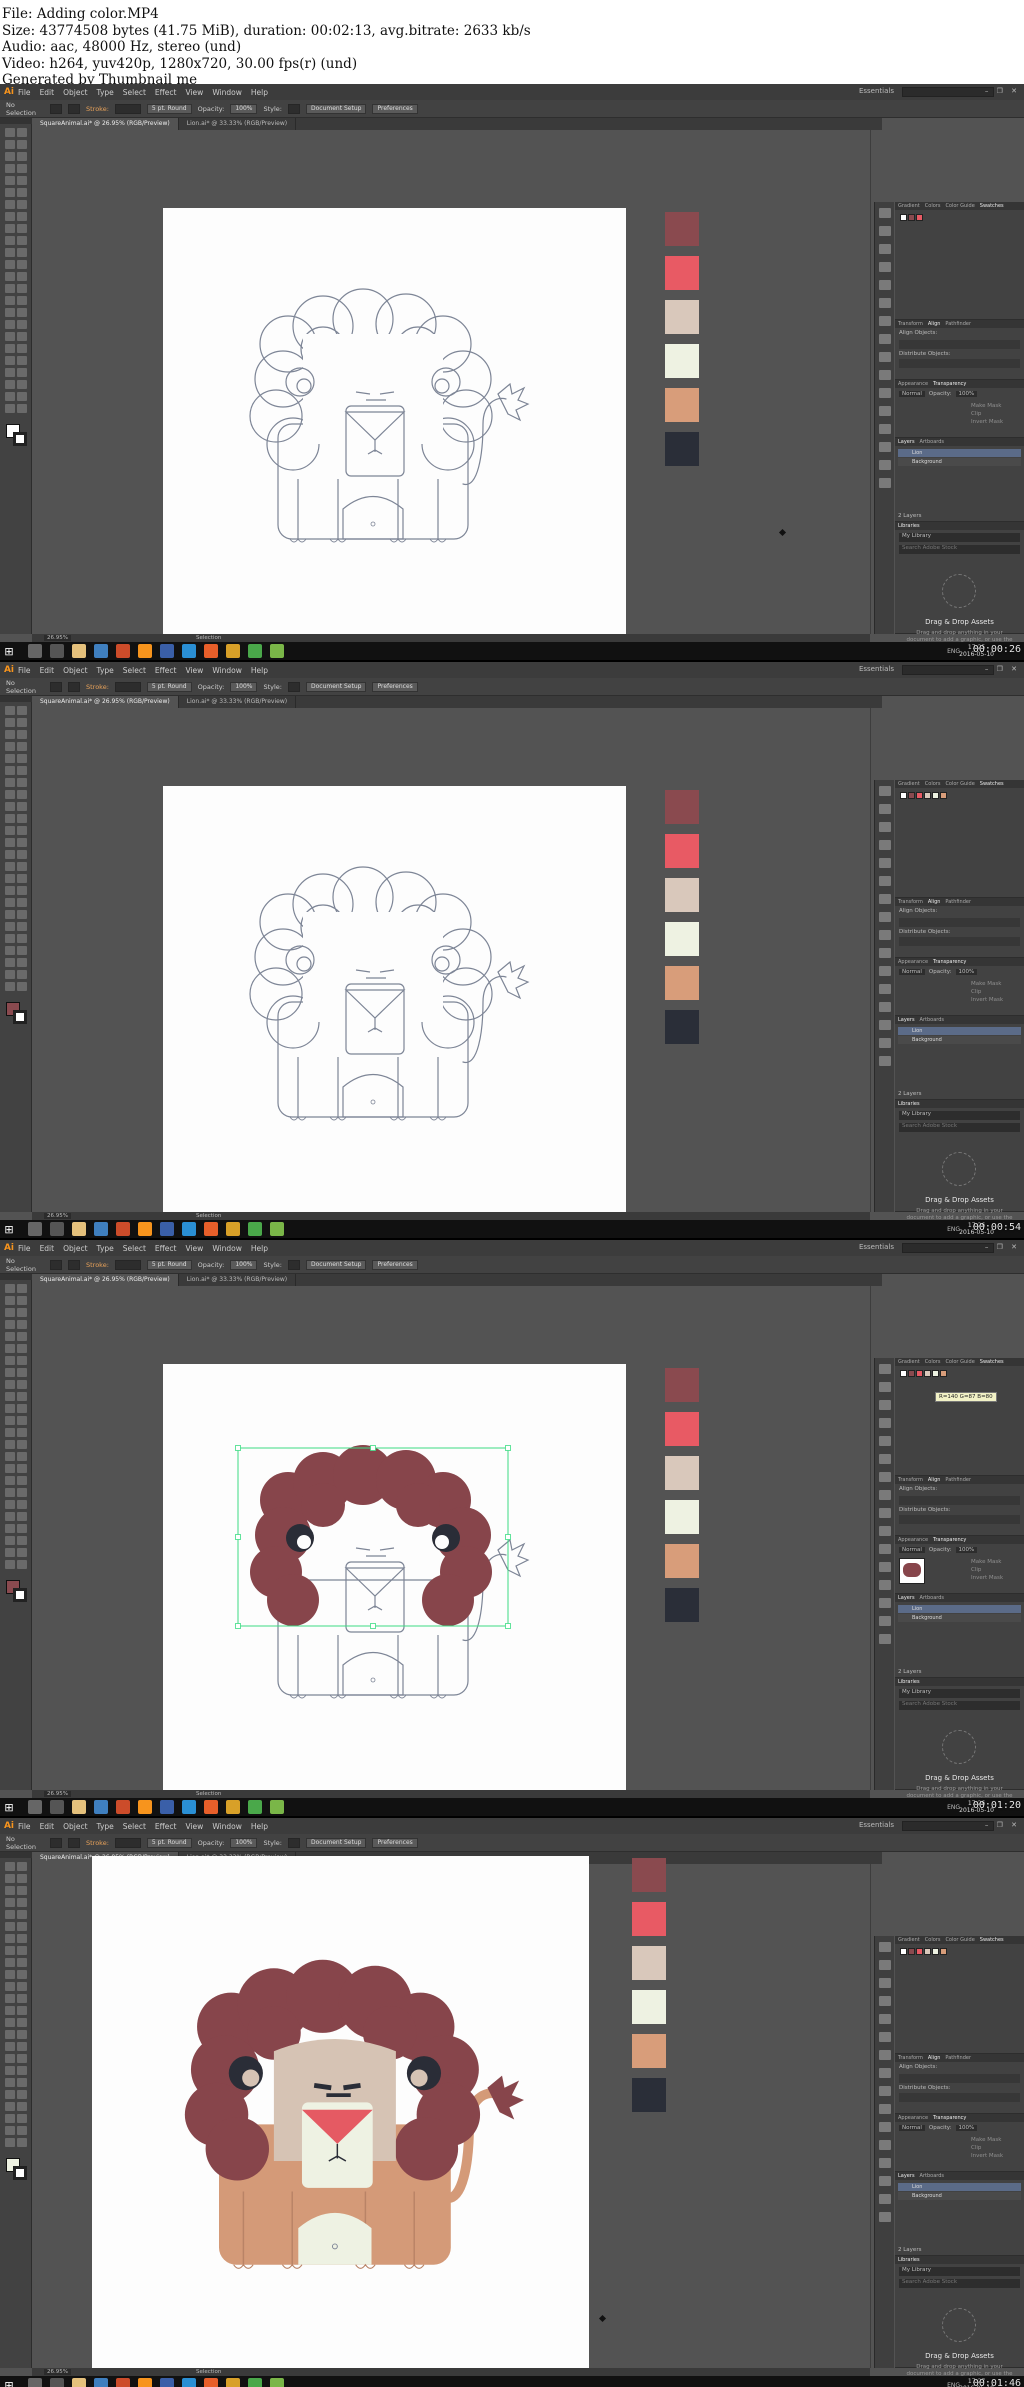  I want to click on workspace-switcher: Essentials, so click(876, 669).